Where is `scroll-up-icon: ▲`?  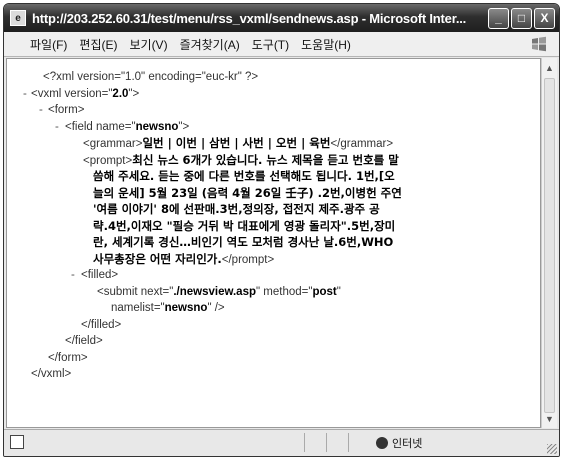
scroll-up-icon: ▲ is located at coordinates (549, 67).